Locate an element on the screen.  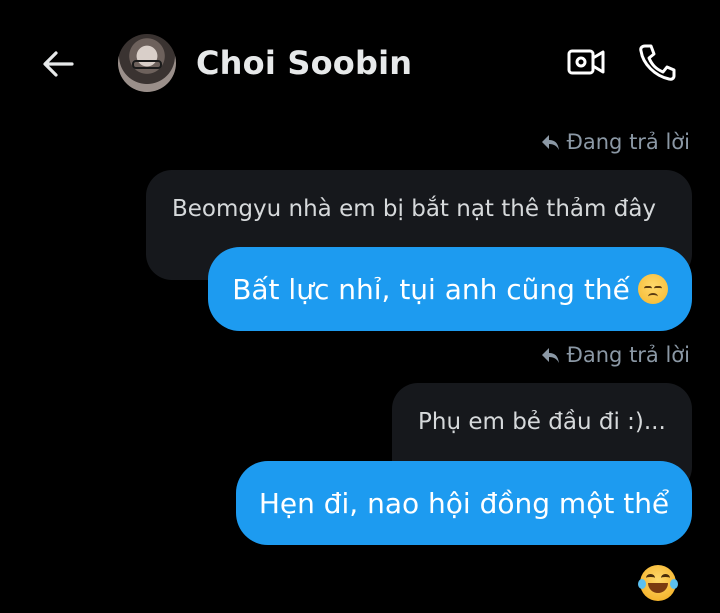
message-bubble: Bất lực nhỉ, tụi anh cũng thế is located at coordinates (450, 289).